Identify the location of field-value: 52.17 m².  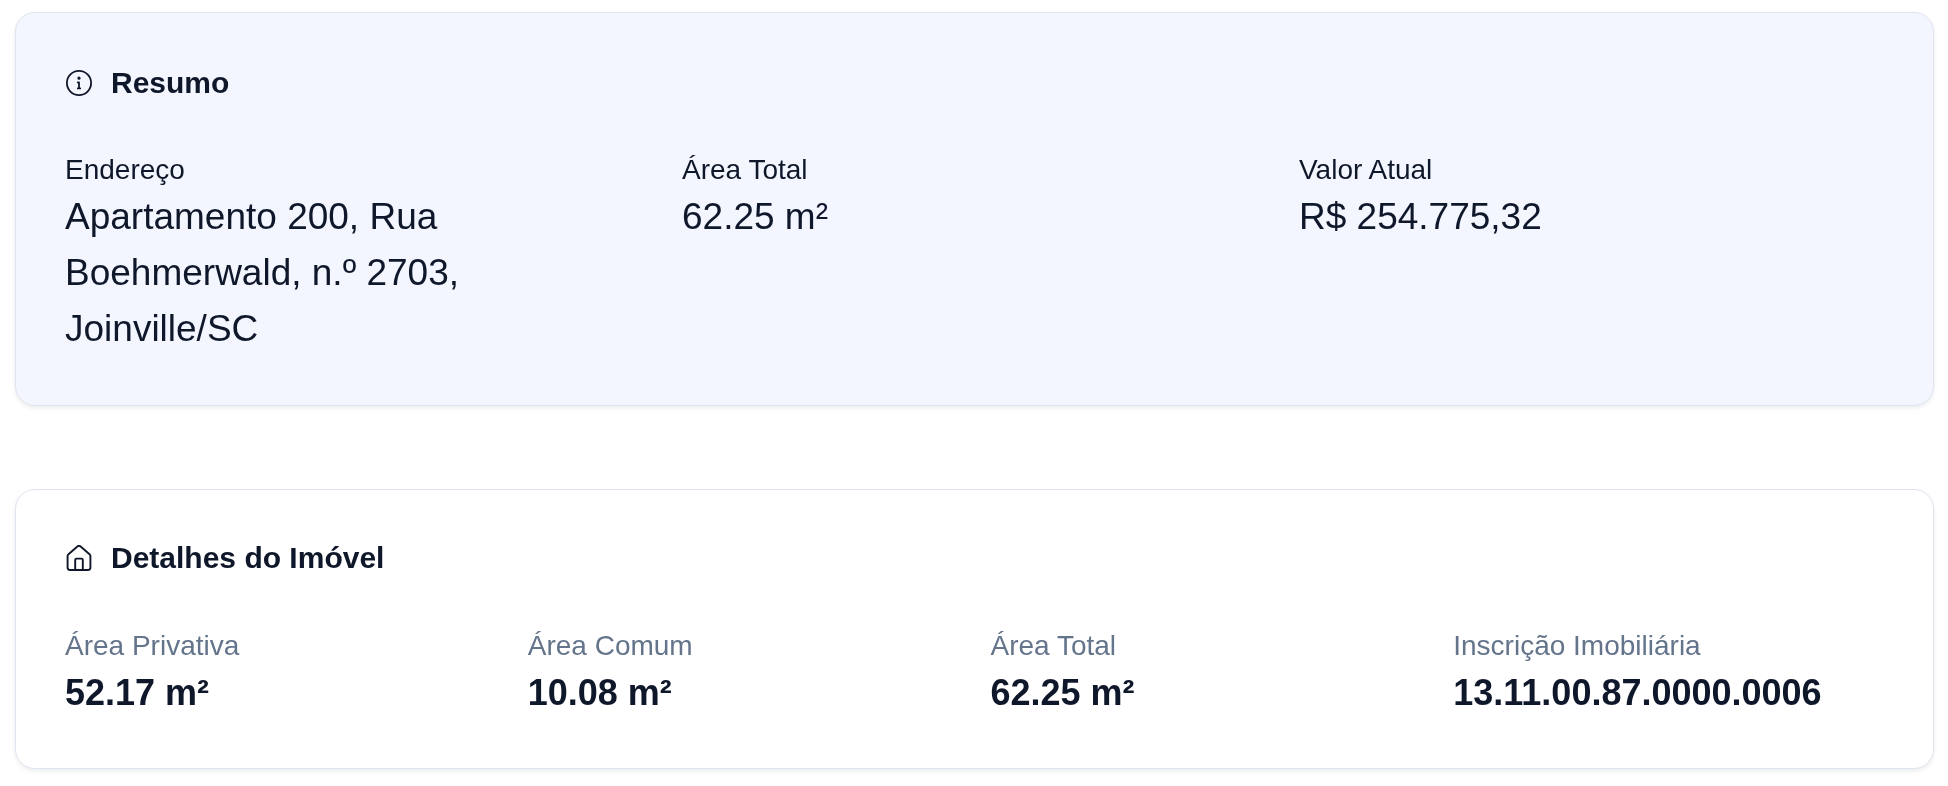
(137, 693).